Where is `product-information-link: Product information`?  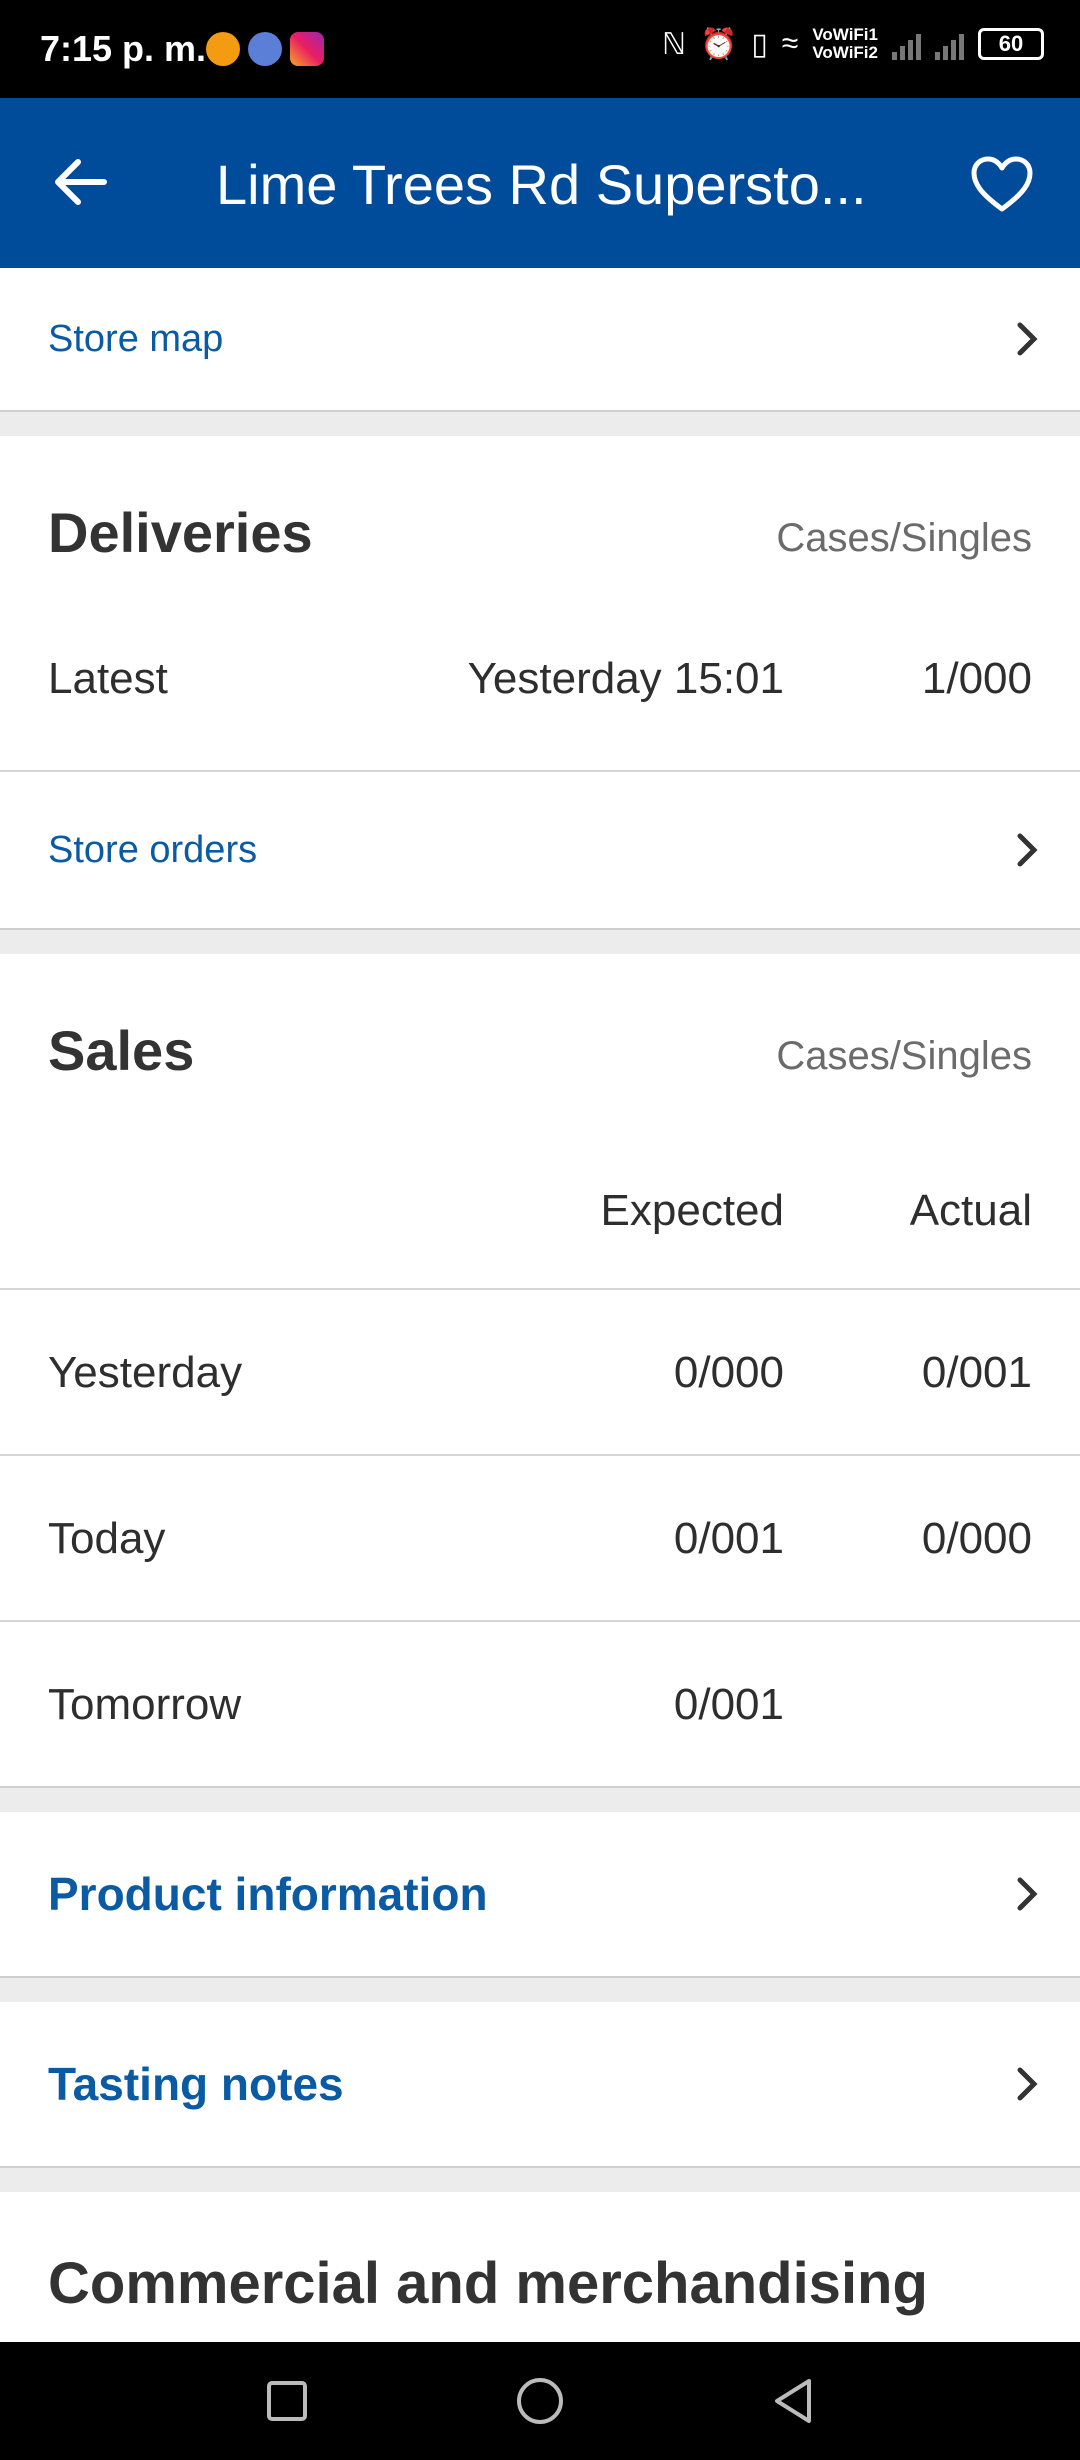 product-information-link: Product information is located at coordinates (540, 1894).